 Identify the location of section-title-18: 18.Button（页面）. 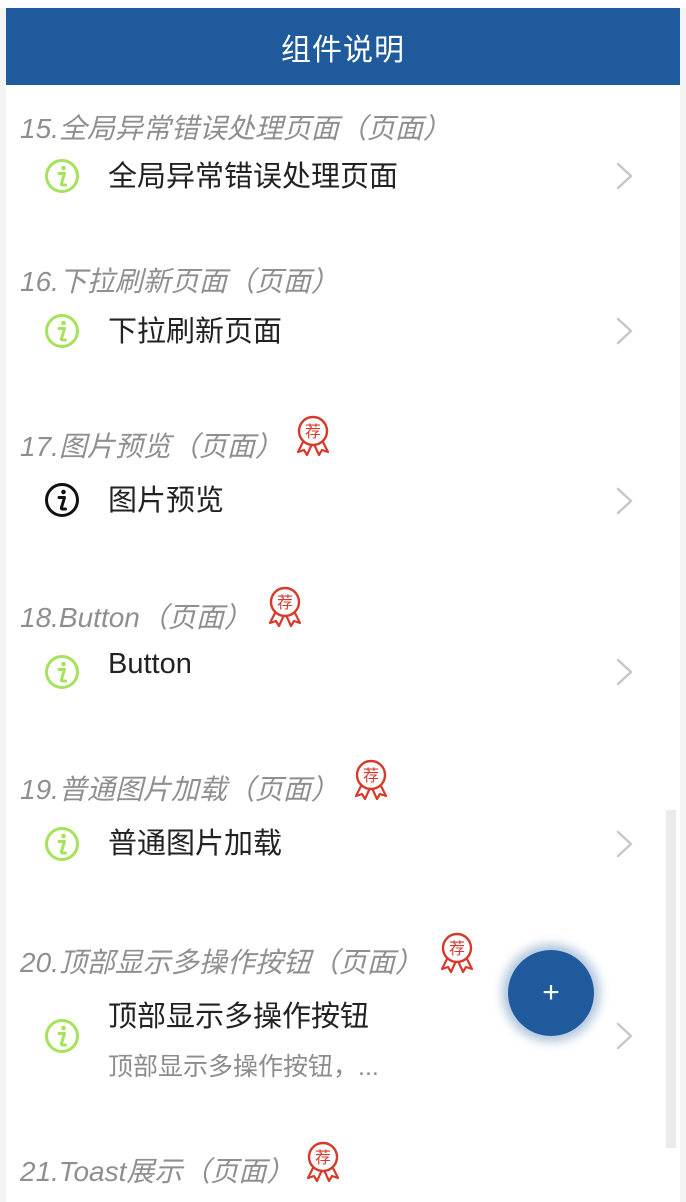
(136, 617).